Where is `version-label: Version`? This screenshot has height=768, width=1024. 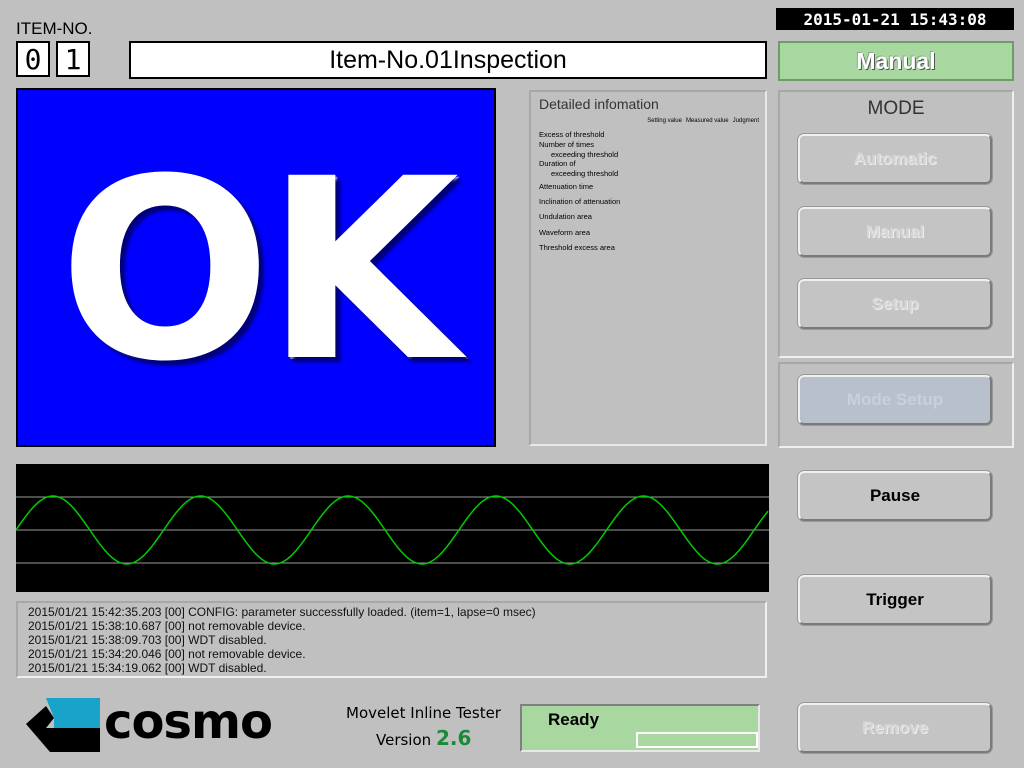 version-label: Version is located at coordinates (404, 740).